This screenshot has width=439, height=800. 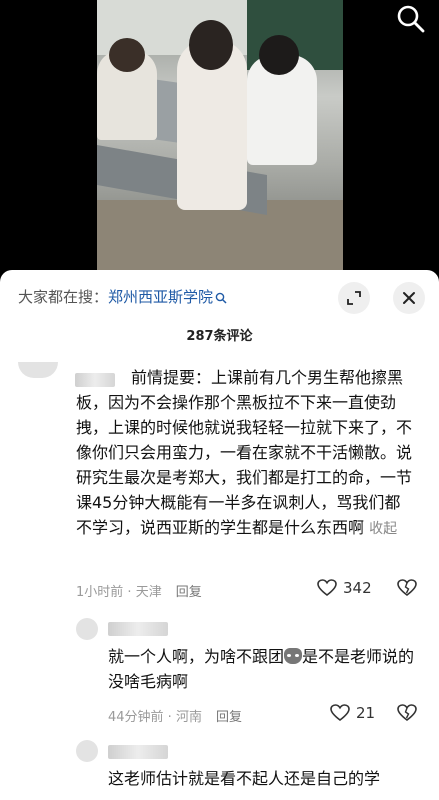 I want to click on trending-search-bar: 大家都在搜：郑州西亚斯学院, so click(x=122, y=296).